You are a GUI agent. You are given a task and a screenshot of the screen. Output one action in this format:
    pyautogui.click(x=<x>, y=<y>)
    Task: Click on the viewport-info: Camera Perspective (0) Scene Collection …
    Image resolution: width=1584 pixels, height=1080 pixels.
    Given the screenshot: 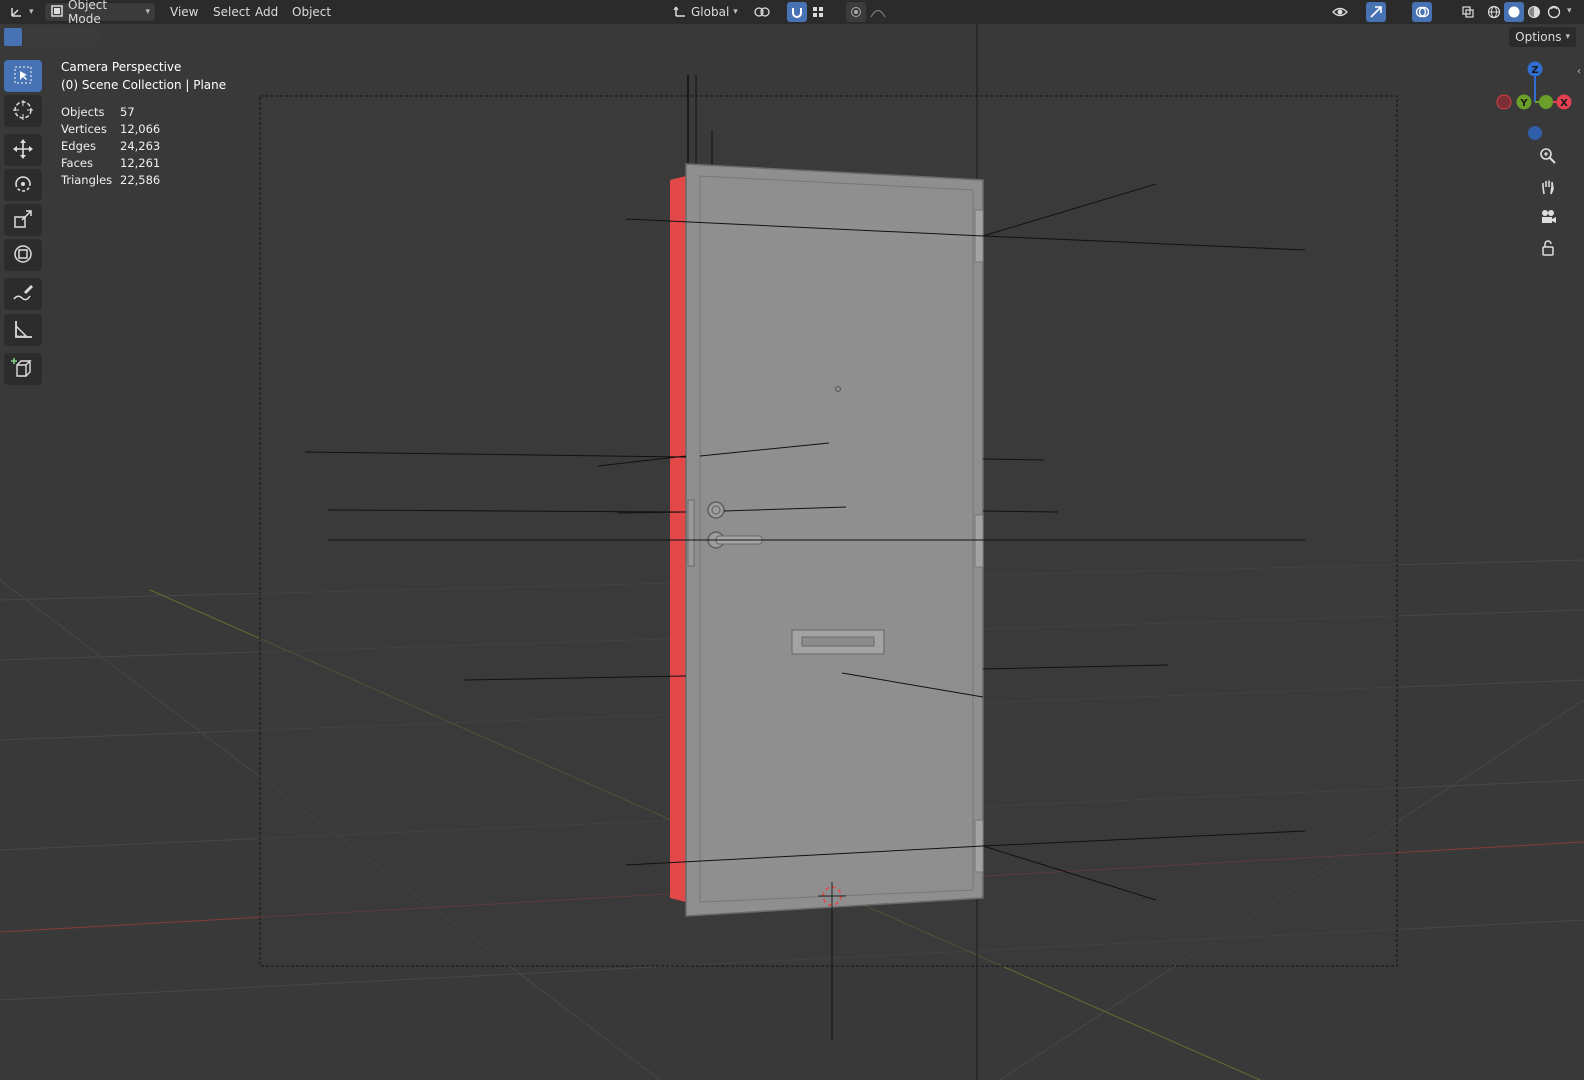 What is the action you would take?
    pyautogui.click(x=143, y=76)
    